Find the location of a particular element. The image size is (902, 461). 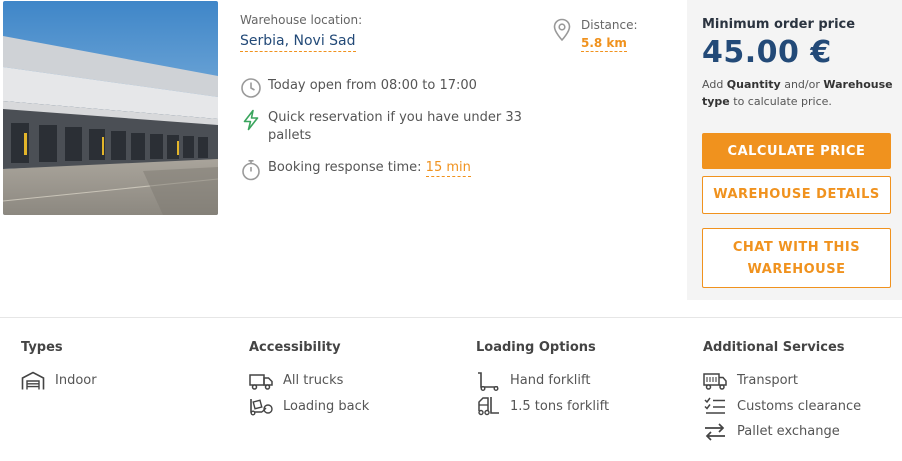

location-label: Warehouse location: is located at coordinates (301, 20).